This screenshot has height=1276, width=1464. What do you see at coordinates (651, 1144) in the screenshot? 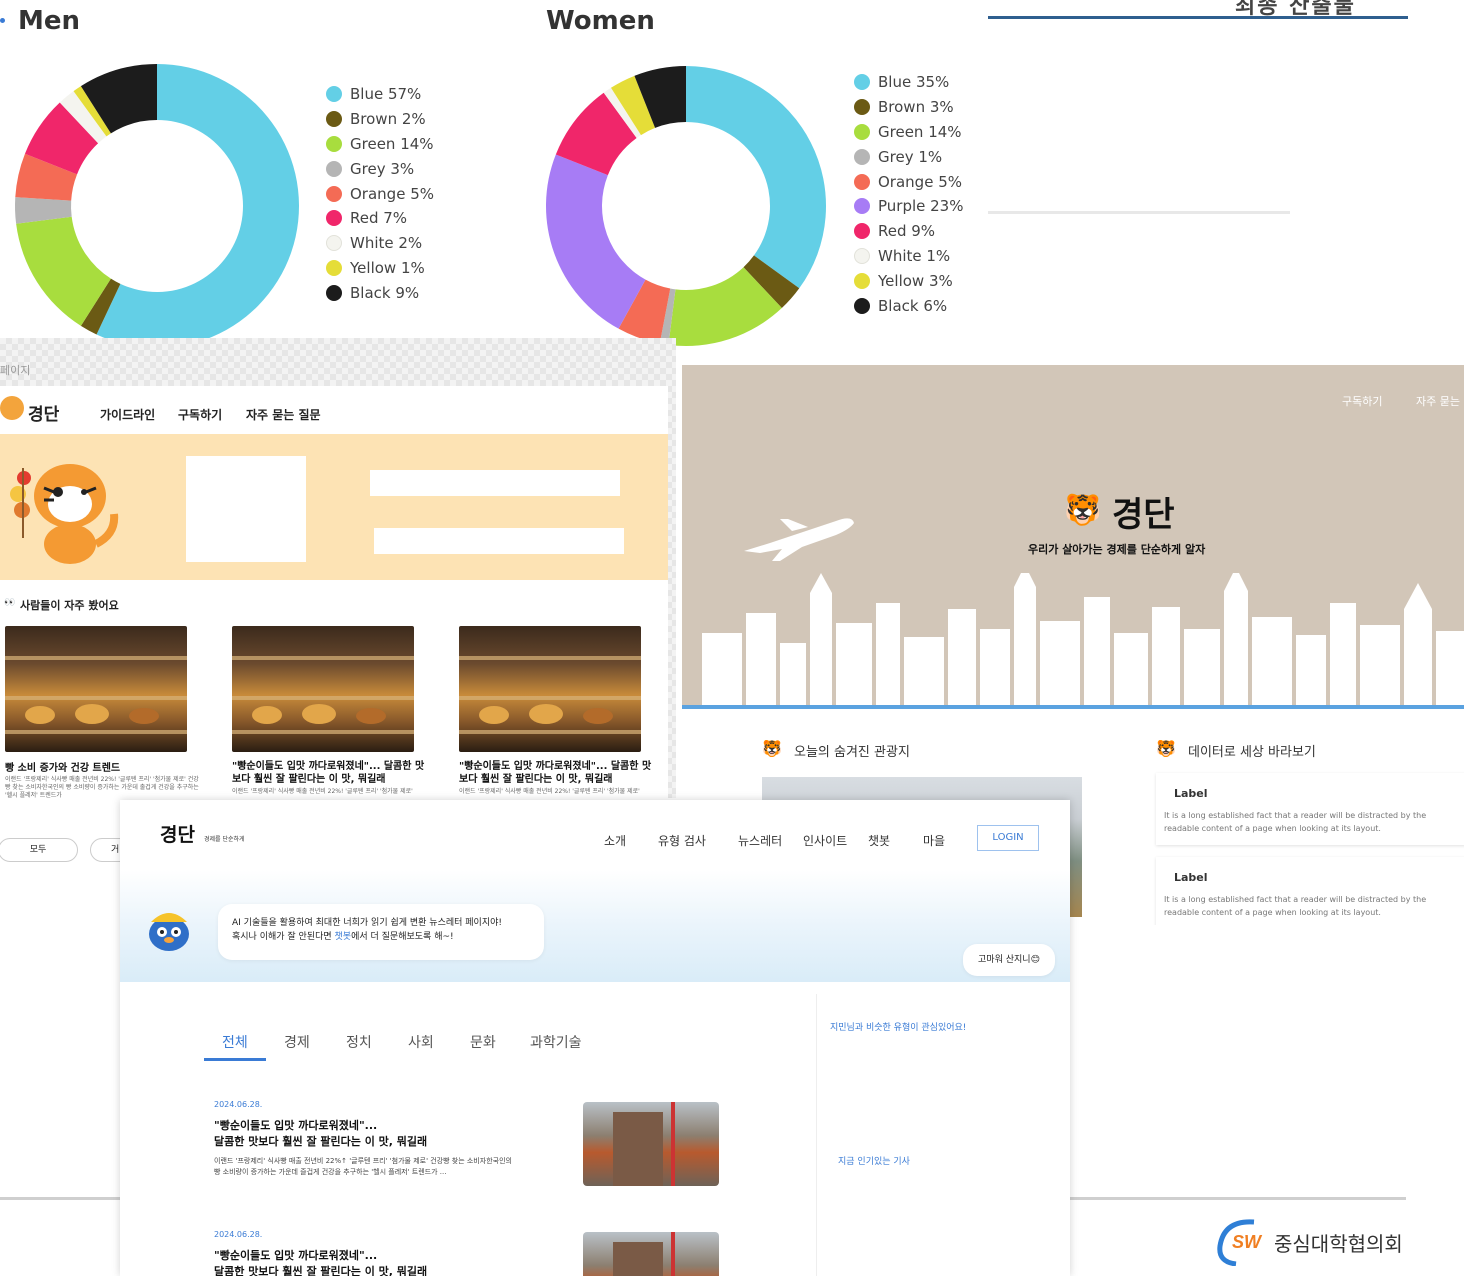
I see `news-1-thumbnail` at bounding box center [651, 1144].